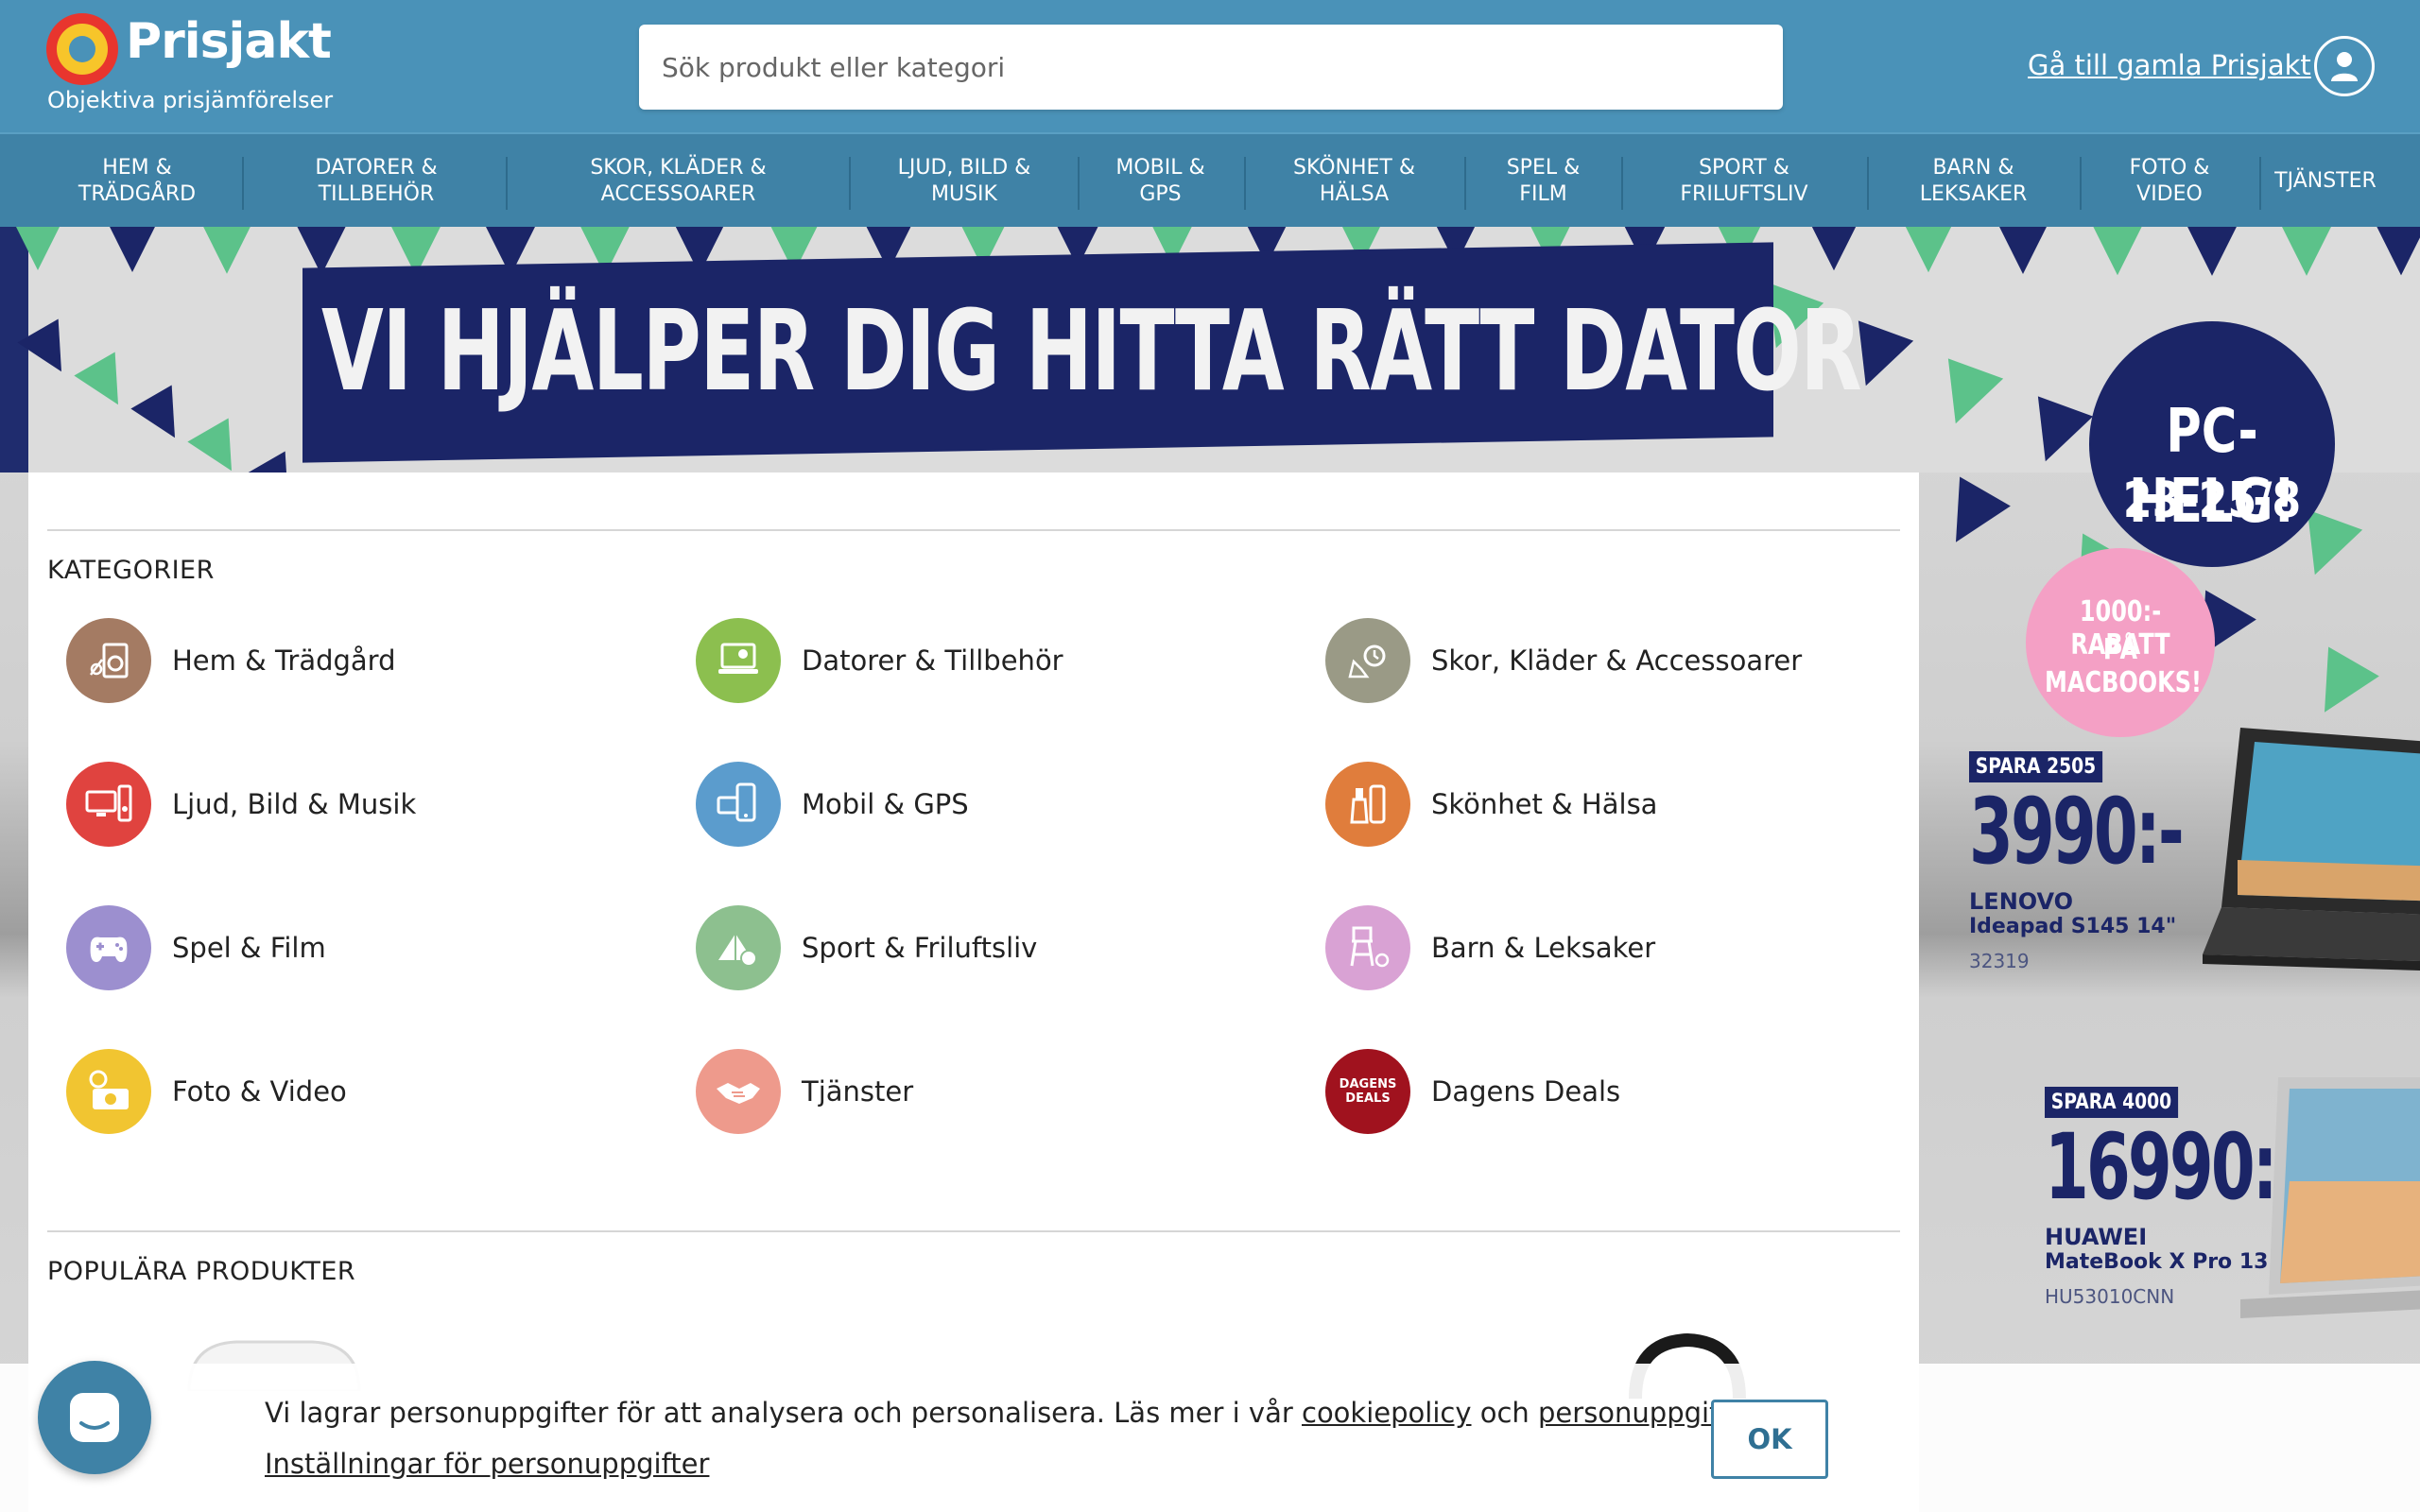 The height and width of the screenshot is (1512, 2420). What do you see at coordinates (108, 1091) in the screenshot?
I see `camera-icon` at bounding box center [108, 1091].